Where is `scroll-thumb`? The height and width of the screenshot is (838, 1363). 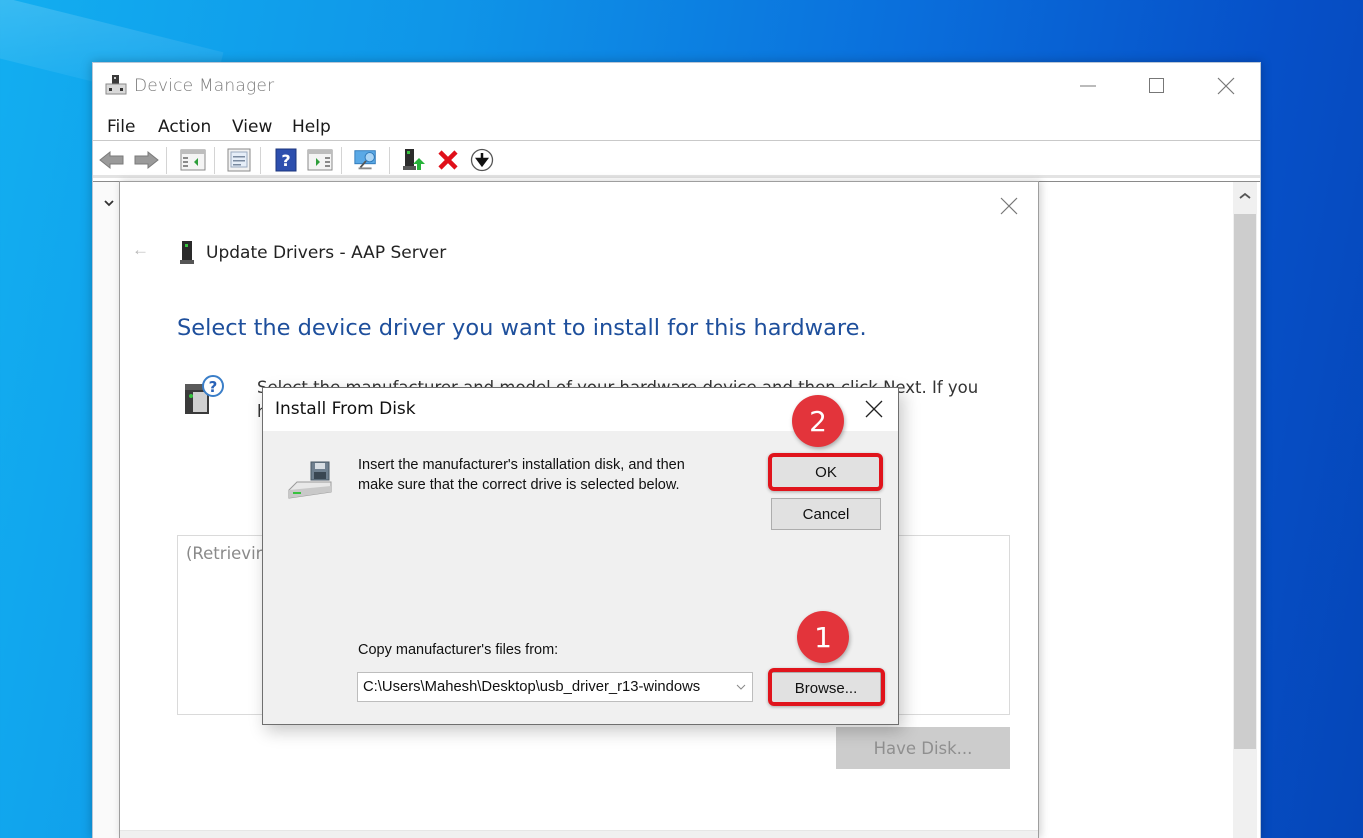 scroll-thumb is located at coordinates (1245, 481).